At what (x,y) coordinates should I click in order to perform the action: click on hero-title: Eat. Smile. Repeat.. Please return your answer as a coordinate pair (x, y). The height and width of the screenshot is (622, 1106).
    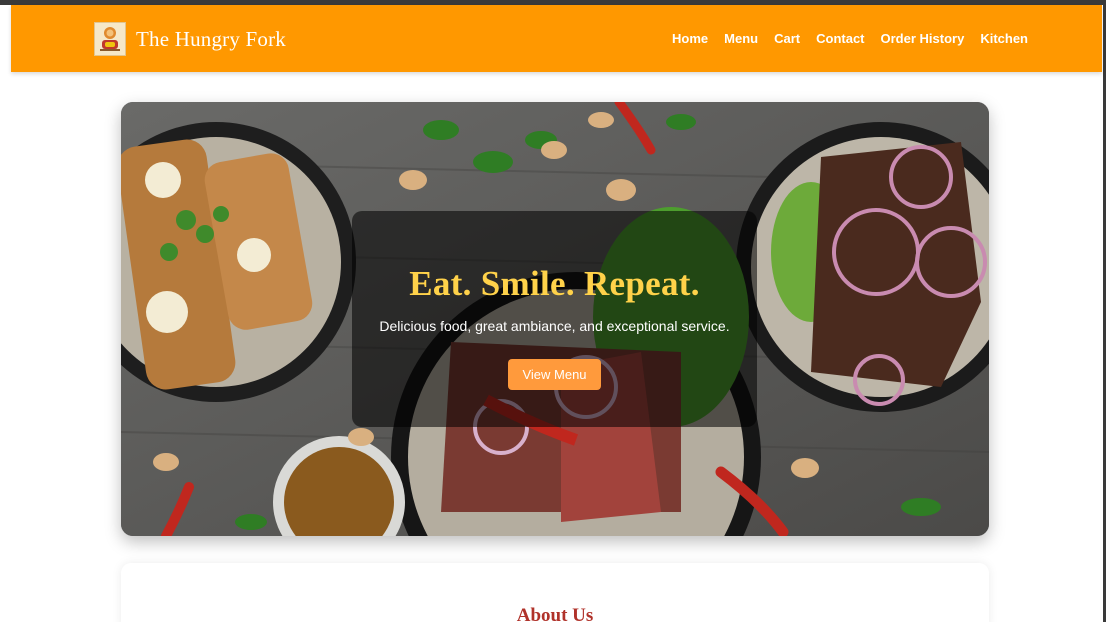
    Looking at the image, I should click on (554, 283).